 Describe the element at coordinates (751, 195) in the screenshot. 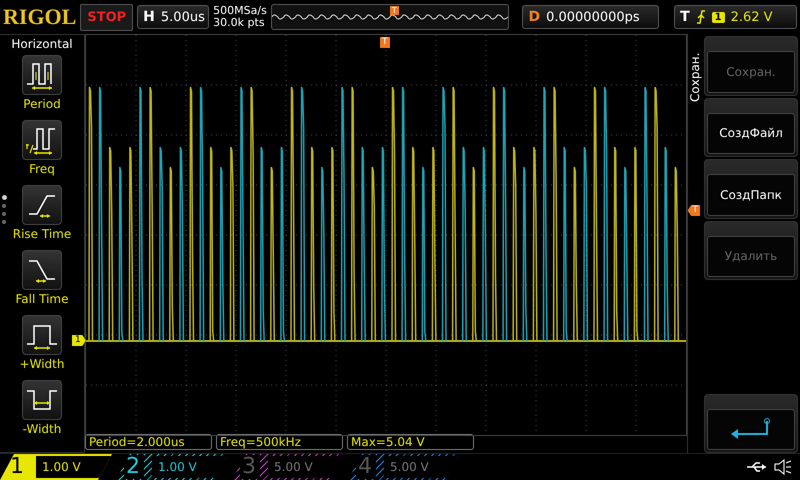

I see `menu-button: СоздПапк` at that location.